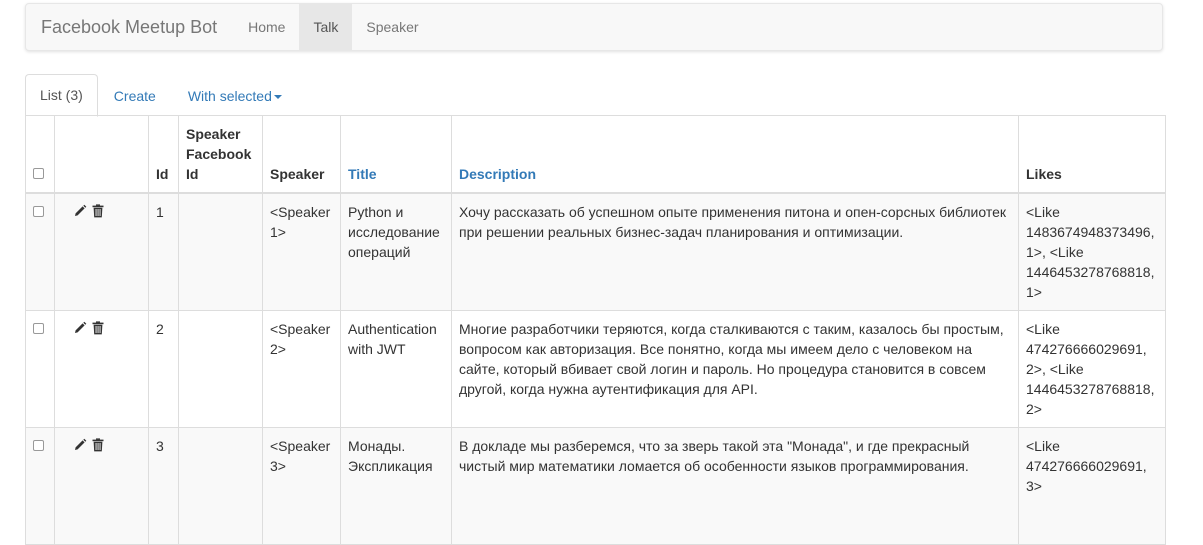 This screenshot has width=1203, height=545. What do you see at coordinates (101, 154) in the screenshot?
I see `actions-header` at bounding box center [101, 154].